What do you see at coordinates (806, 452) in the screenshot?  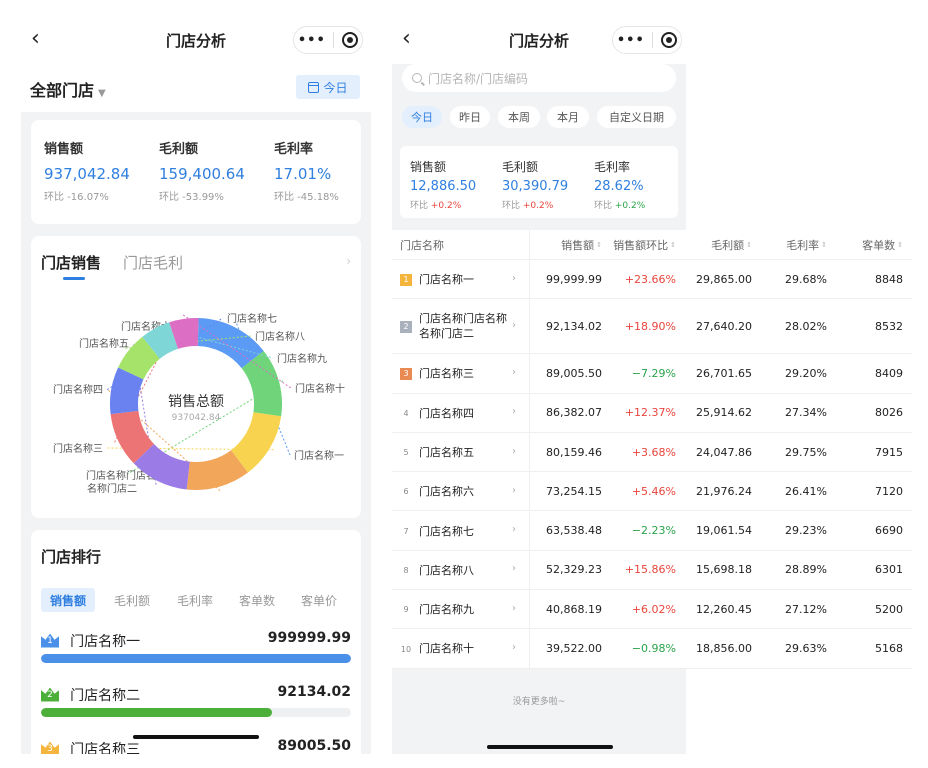 I see `cell-rate: 29.75%` at bounding box center [806, 452].